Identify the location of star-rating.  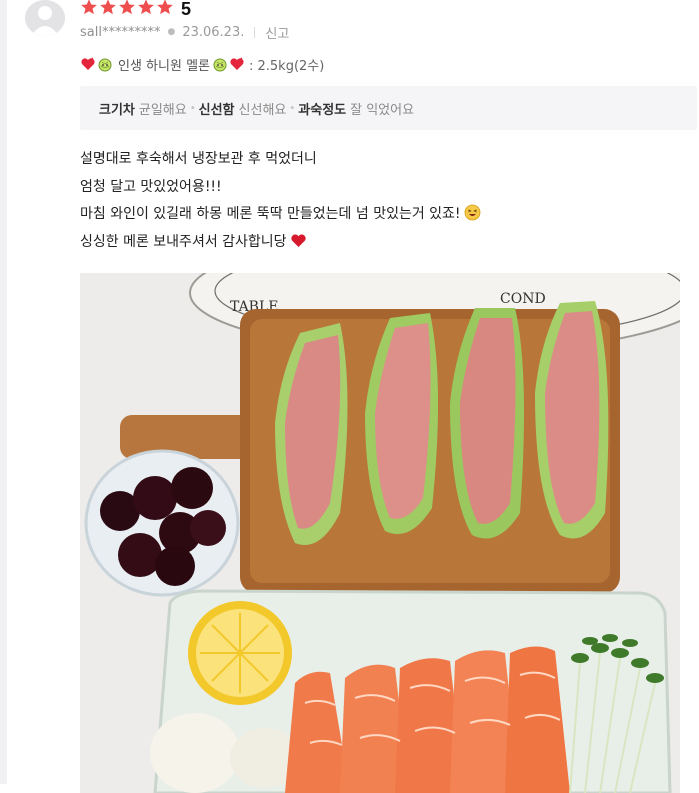
(127, 10).